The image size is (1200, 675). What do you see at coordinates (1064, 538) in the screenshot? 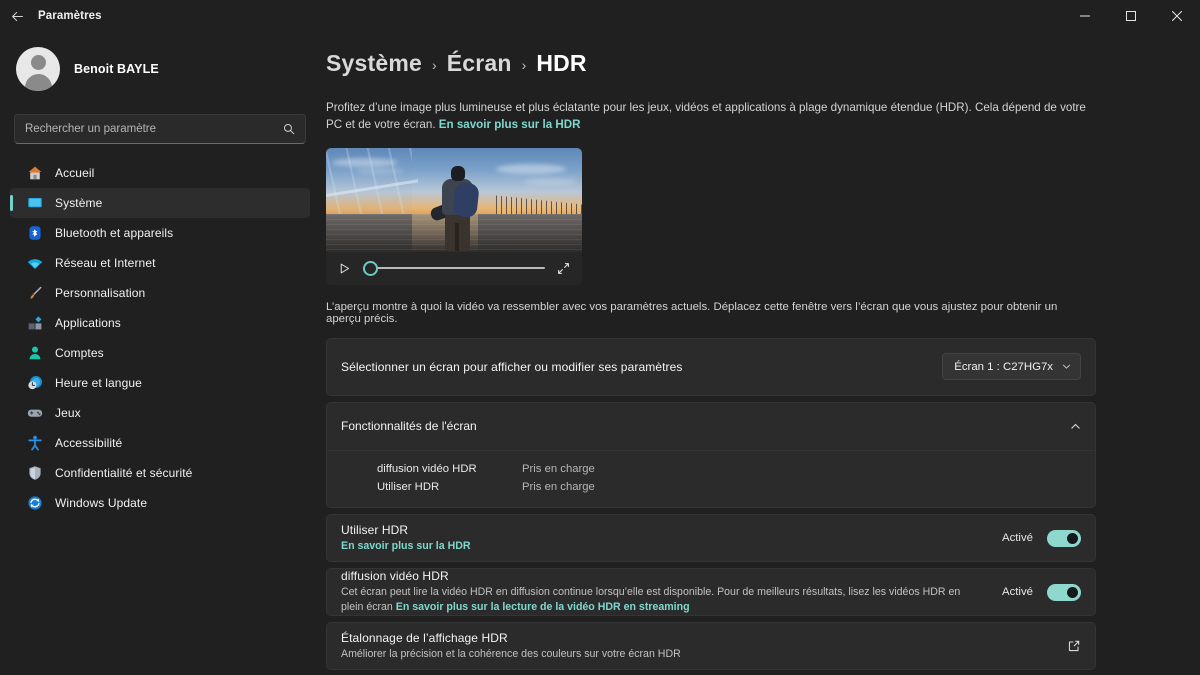
I see `use-hdr-toggle` at bounding box center [1064, 538].